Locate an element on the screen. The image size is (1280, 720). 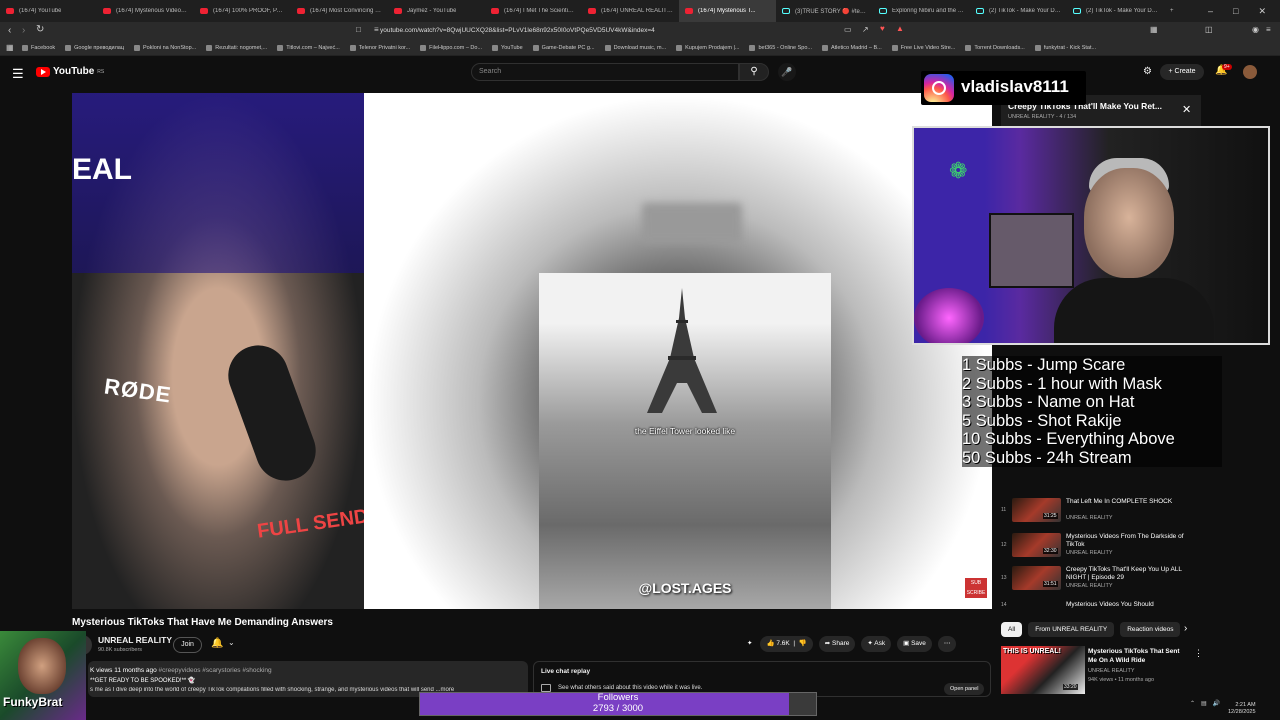
ask-button: ✦ Ask is located at coordinates (876, 644).